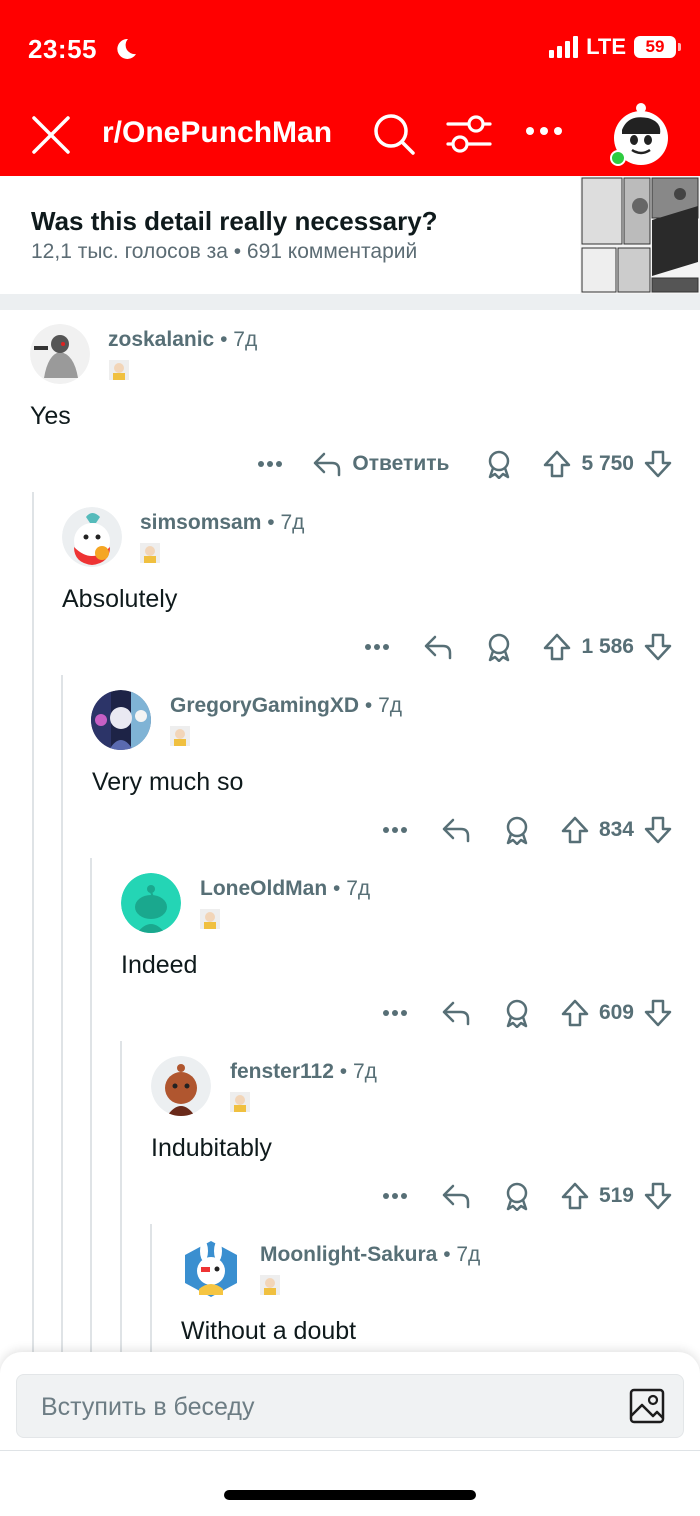 The width and height of the screenshot is (700, 1516). Describe the element at coordinates (350, 302) in the screenshot. I see `section-separator` at that location.